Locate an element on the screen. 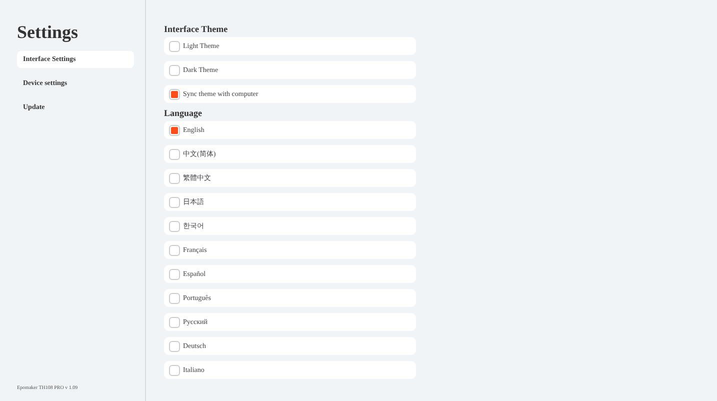 This screenshot has height=401, width=717. settings-title: Settings is located at coordinates (48, 32).